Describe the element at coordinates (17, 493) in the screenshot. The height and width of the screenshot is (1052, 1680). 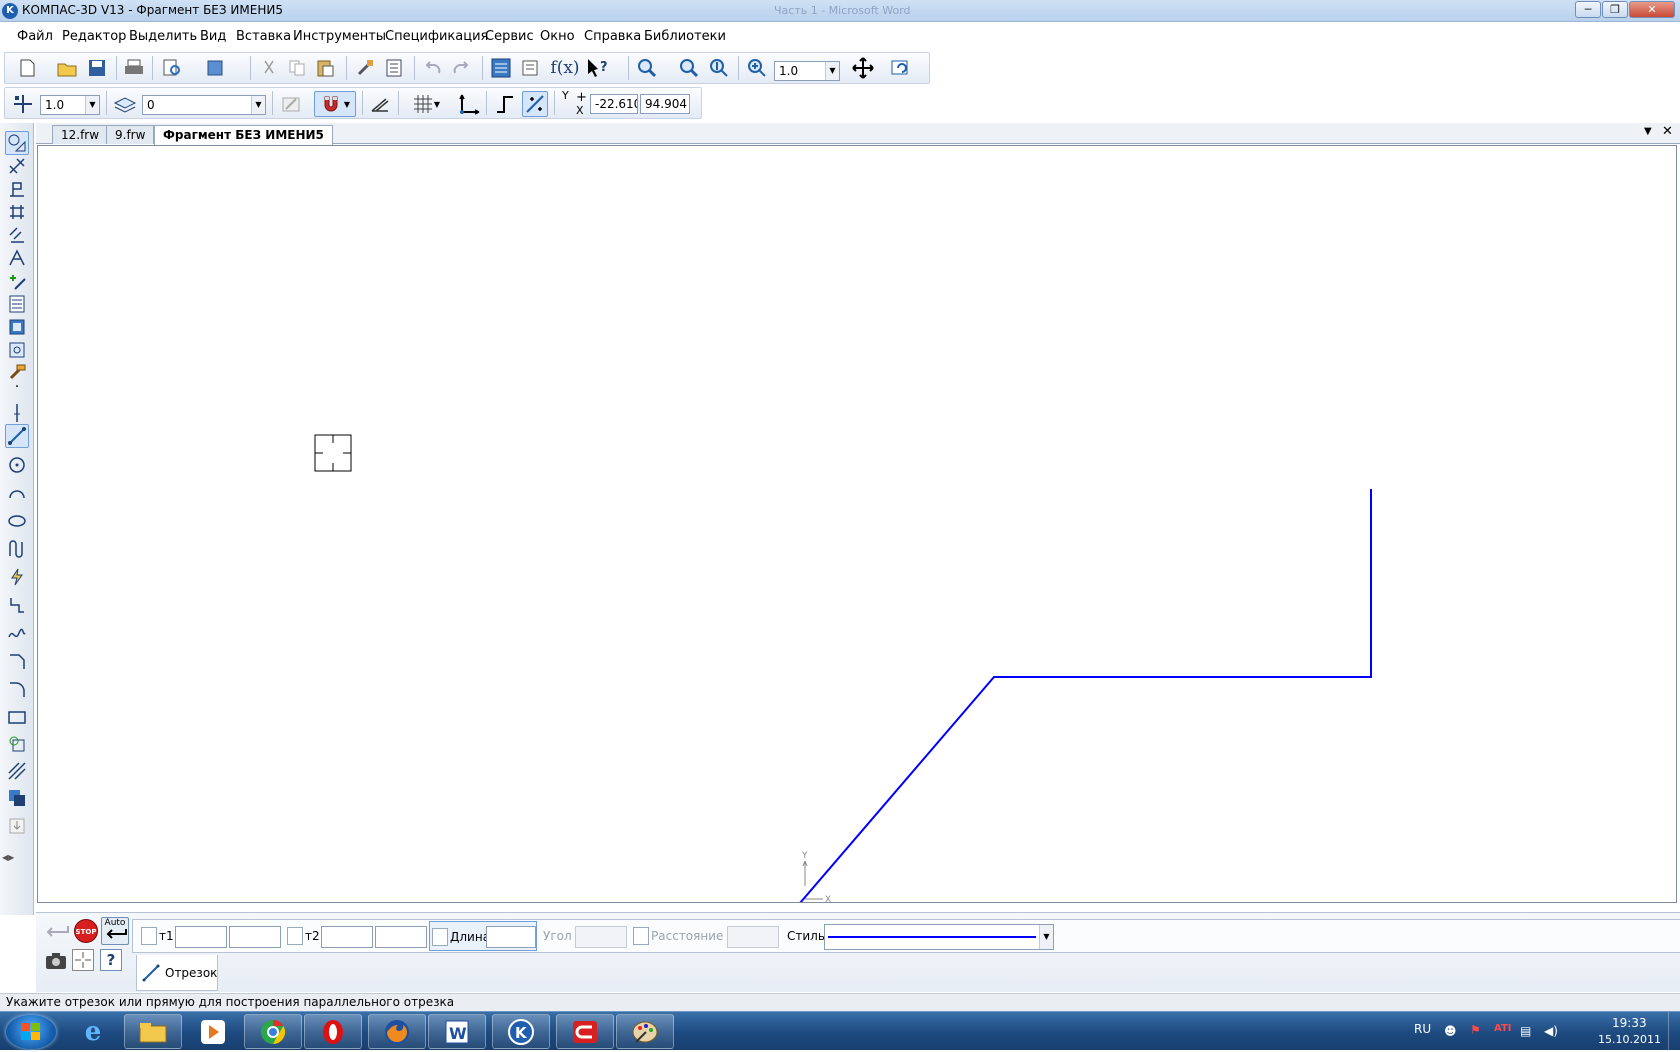
I see `arc-tool-button` at that location.